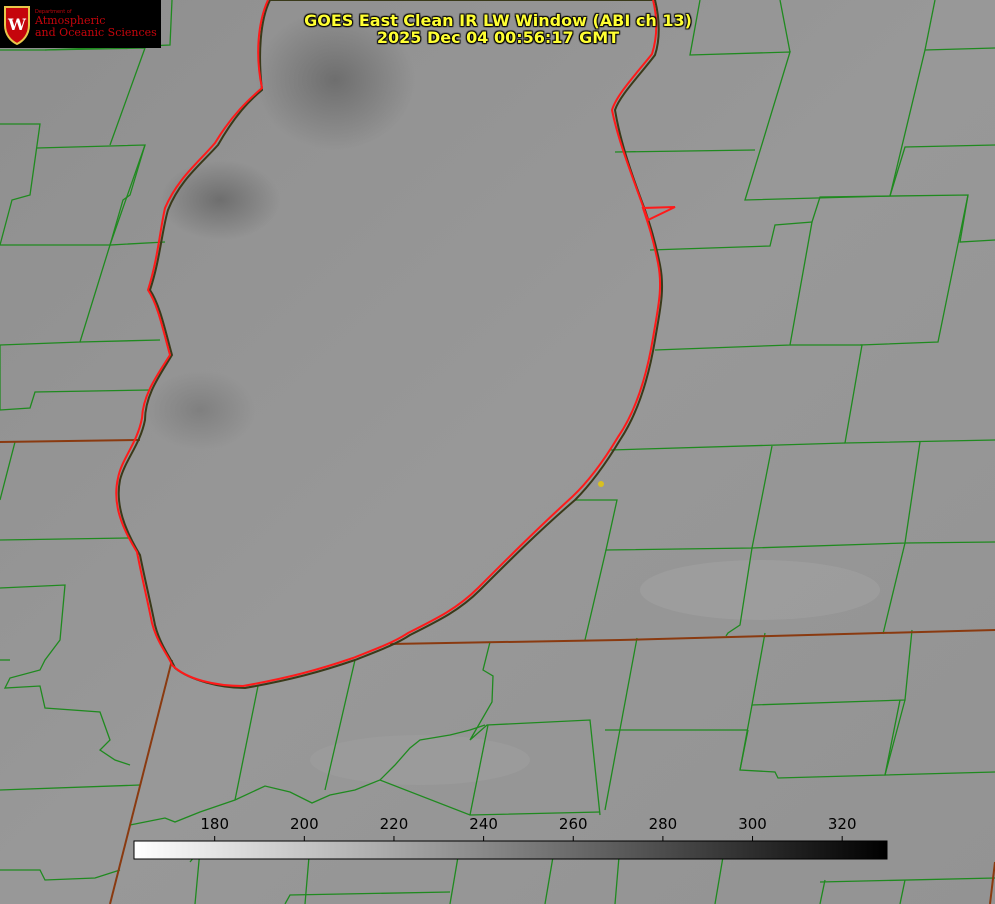 Image resolution: width=995 pixels, height=904 pixels. What do you see at coordinates (214, 824) in the screenshot?
I see `colorbar-tick-label: 180` at bounding box center [214, 824].